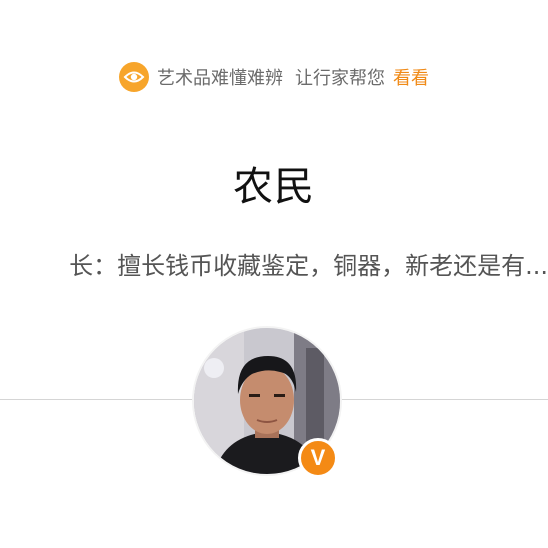 Image resolution: width=548 pixels, height=548 pixels. I want to click on promo-banner: 艺术品难懂难辨 让行家帮您 看看, so click(274, 77).